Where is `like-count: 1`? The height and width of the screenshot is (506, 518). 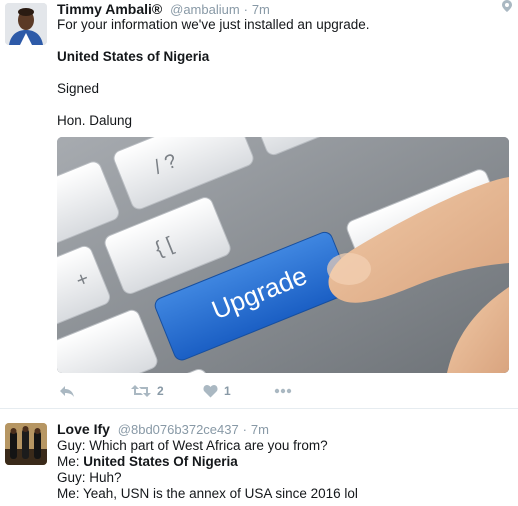
like-count: 1 is located at coordinates (227, 391).